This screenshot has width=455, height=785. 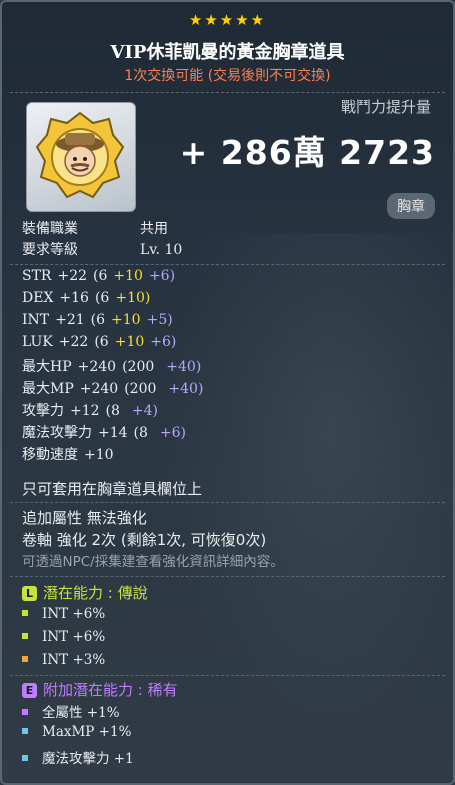 I want to click on combat-power-value: + 286萬 2723, so click(x=307, y=152).